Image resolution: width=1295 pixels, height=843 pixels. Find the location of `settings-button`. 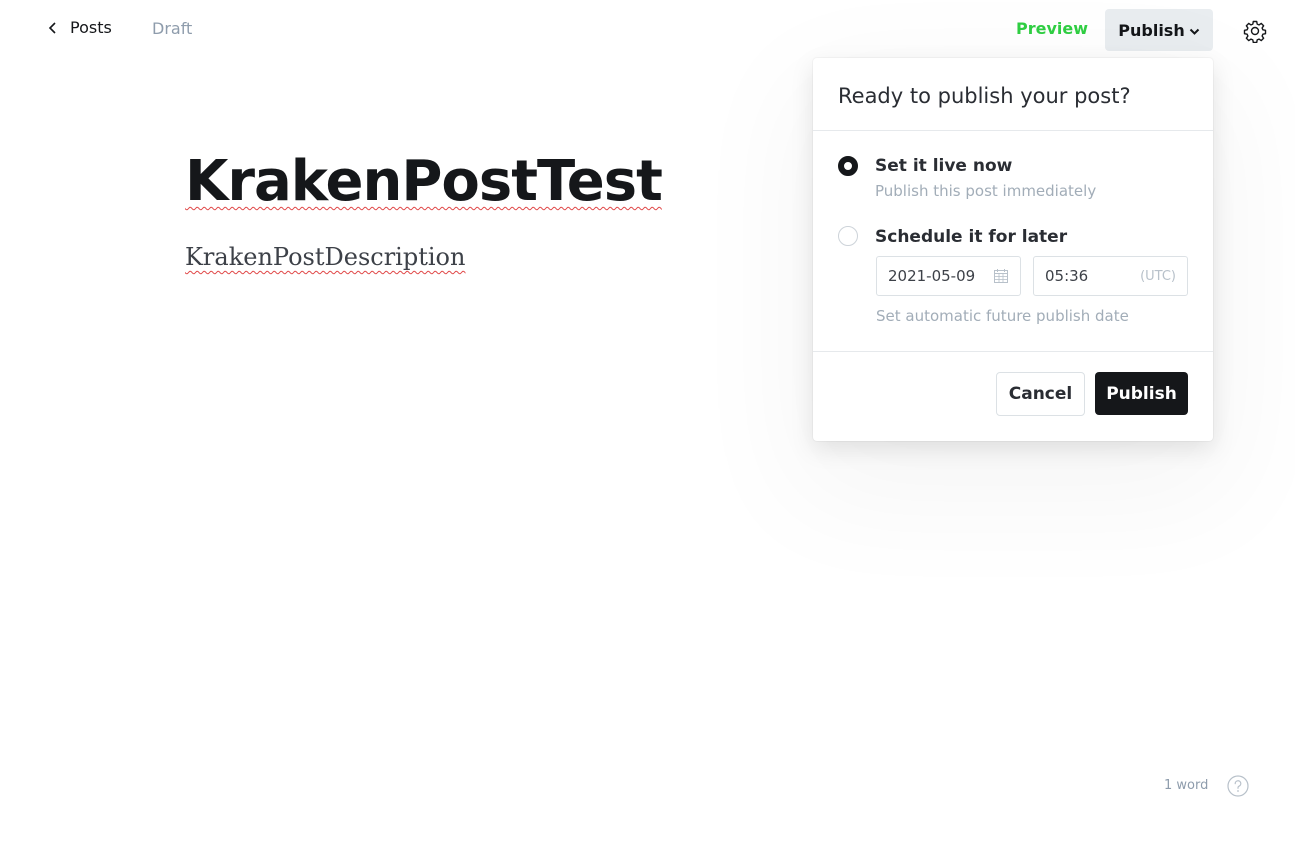

settings-button is located at coordinates (1255, 31).